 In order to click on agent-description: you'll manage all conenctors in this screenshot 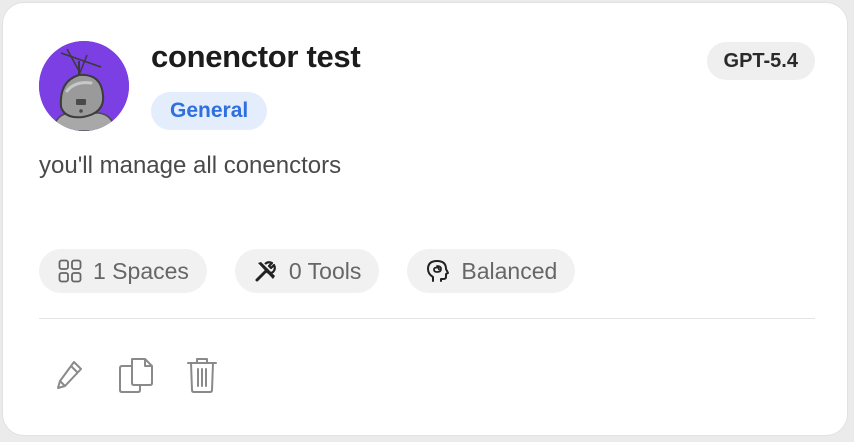, I will do `click(190, 165)`.